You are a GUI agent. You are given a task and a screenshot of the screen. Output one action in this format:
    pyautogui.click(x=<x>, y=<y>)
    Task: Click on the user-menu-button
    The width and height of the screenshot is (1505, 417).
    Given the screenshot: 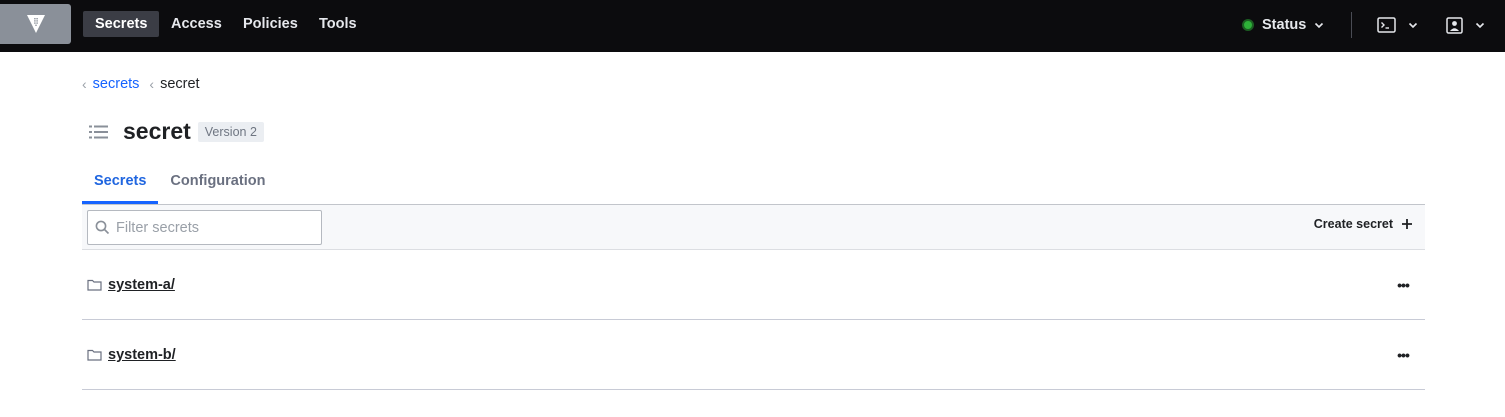 What is the action you would take?
    pyautogui.click(x=1465, y=25)
    